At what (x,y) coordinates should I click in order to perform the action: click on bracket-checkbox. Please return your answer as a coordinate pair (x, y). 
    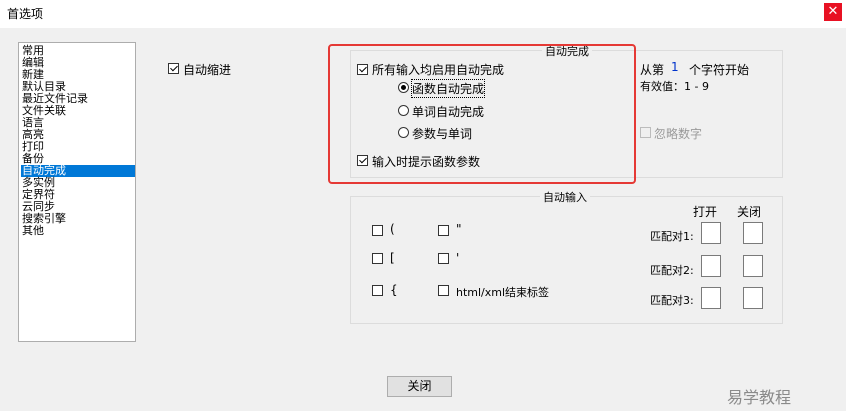
    Looking at the image, I should click on (377, 258).